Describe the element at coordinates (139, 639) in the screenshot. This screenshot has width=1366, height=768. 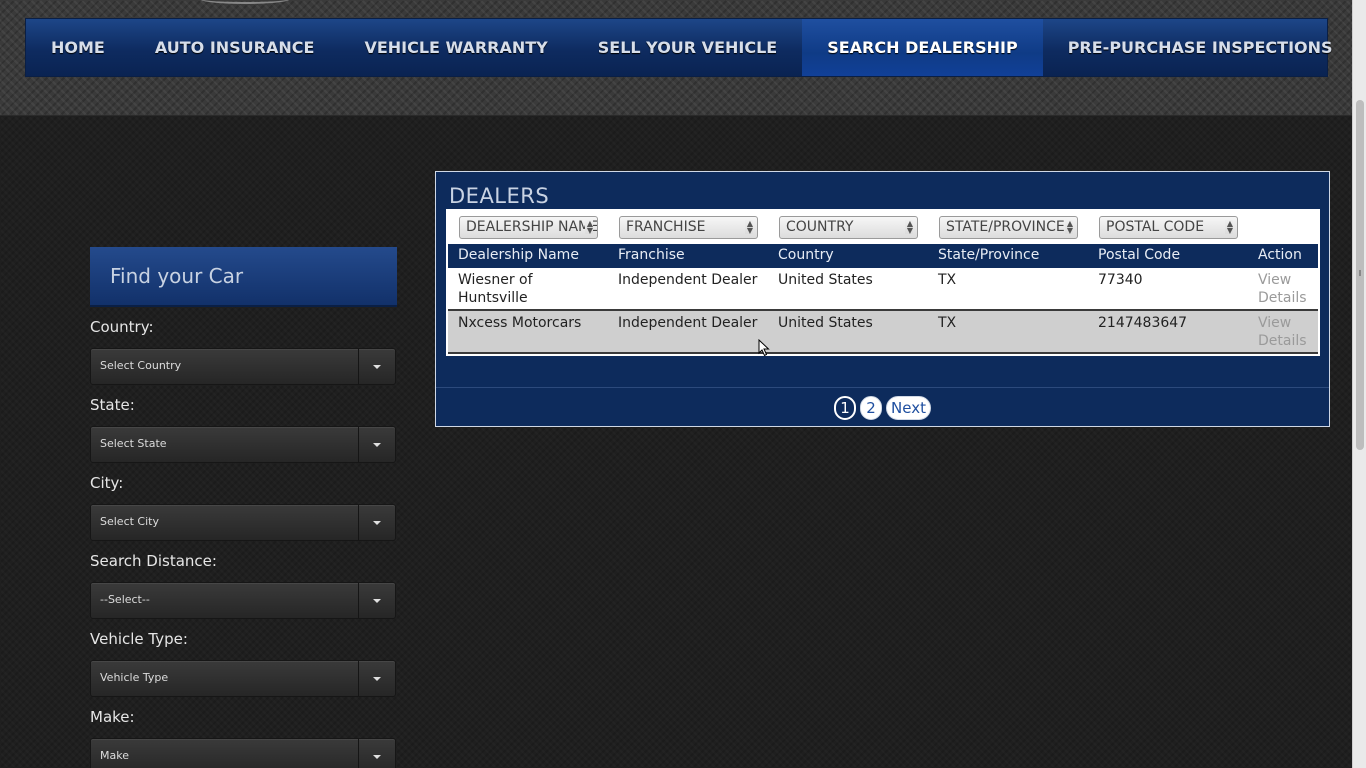
I see `vehicle-type-label: Vehicle Type:` at that location.